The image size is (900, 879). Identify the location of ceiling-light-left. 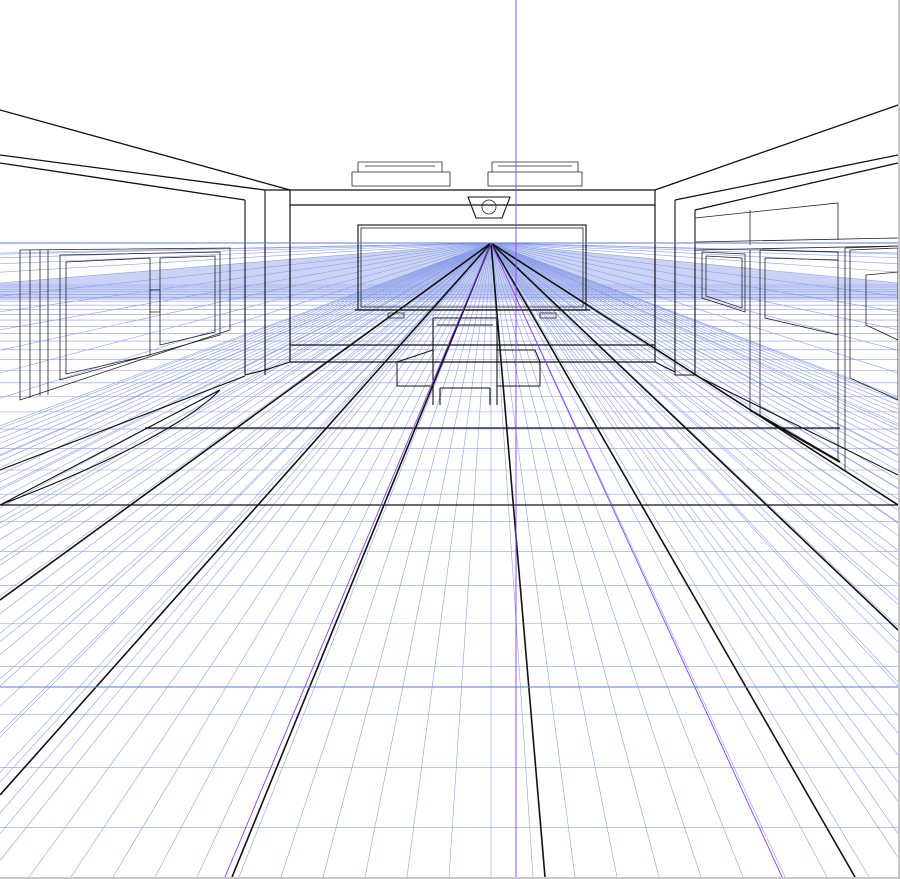
(401, 174).